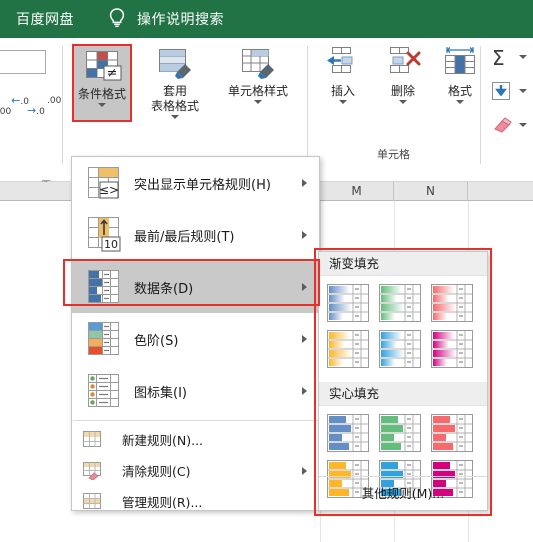  Describe the element at coordinates (348, 433) in the screenshot. I see `solid-blue-swatch` at that location.